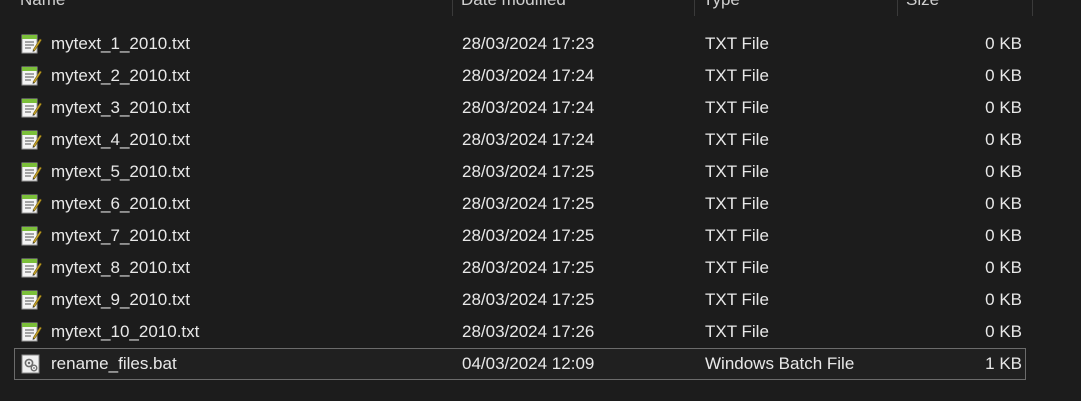 This screenshot has height=401, width=1081. What do you see at coordinates (780, 363) in the screenshot?
I see `file-type: Windows Batch File` at bounding box center [780, 363].